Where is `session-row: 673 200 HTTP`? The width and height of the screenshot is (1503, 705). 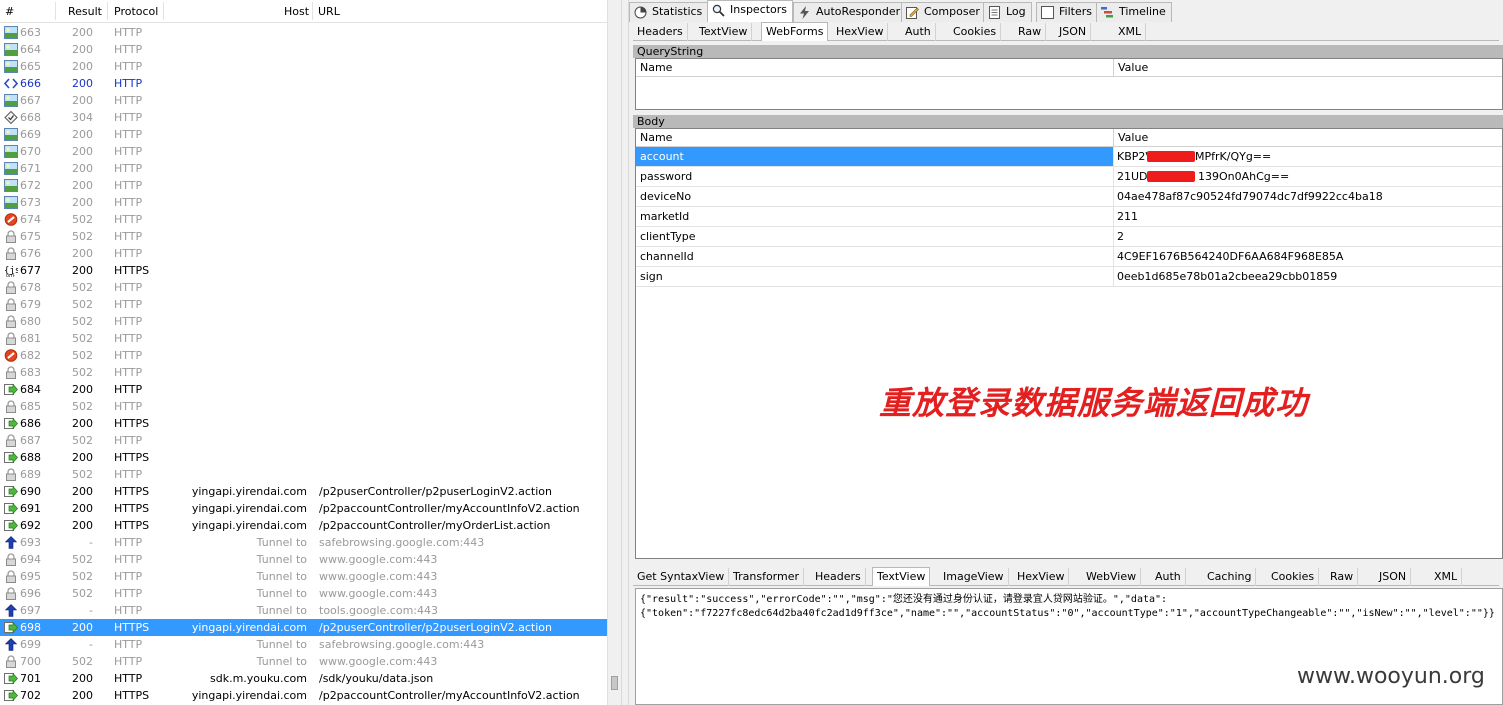
session-row: 673 200 HTTP is located at coordinates (303, 202).